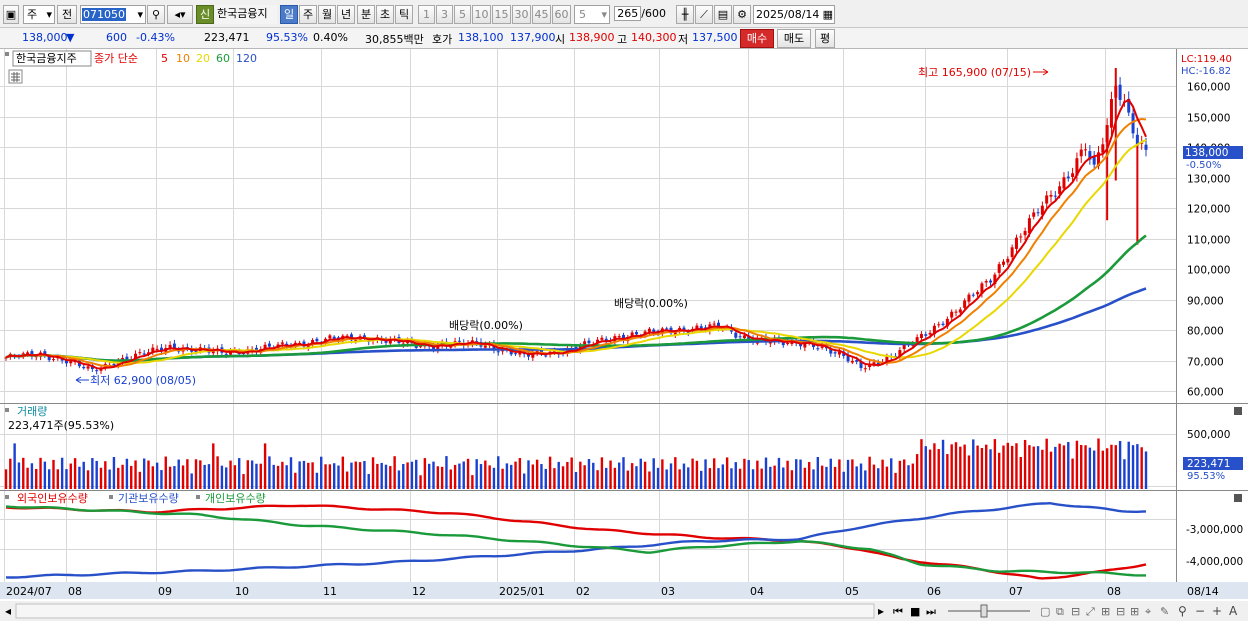  I want to click on change-percent: -0.43%, so click(155, 37).